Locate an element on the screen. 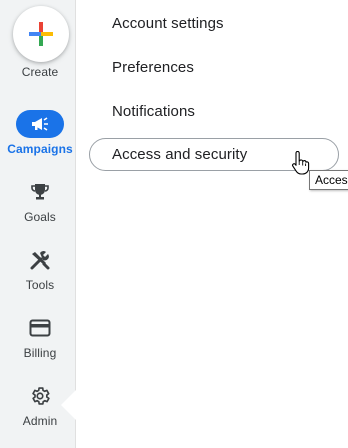 The width and height of the screenshot is (348, 448). menu-item-account-settings: Account settings is located at coordinates (168, 23).